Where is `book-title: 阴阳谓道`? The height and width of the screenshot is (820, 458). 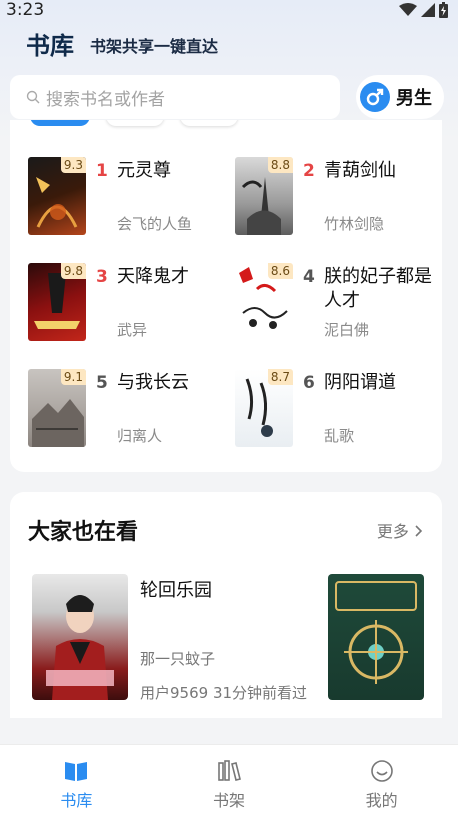
book-title: 阴阳谓道 is located at coordinates (360, 382).